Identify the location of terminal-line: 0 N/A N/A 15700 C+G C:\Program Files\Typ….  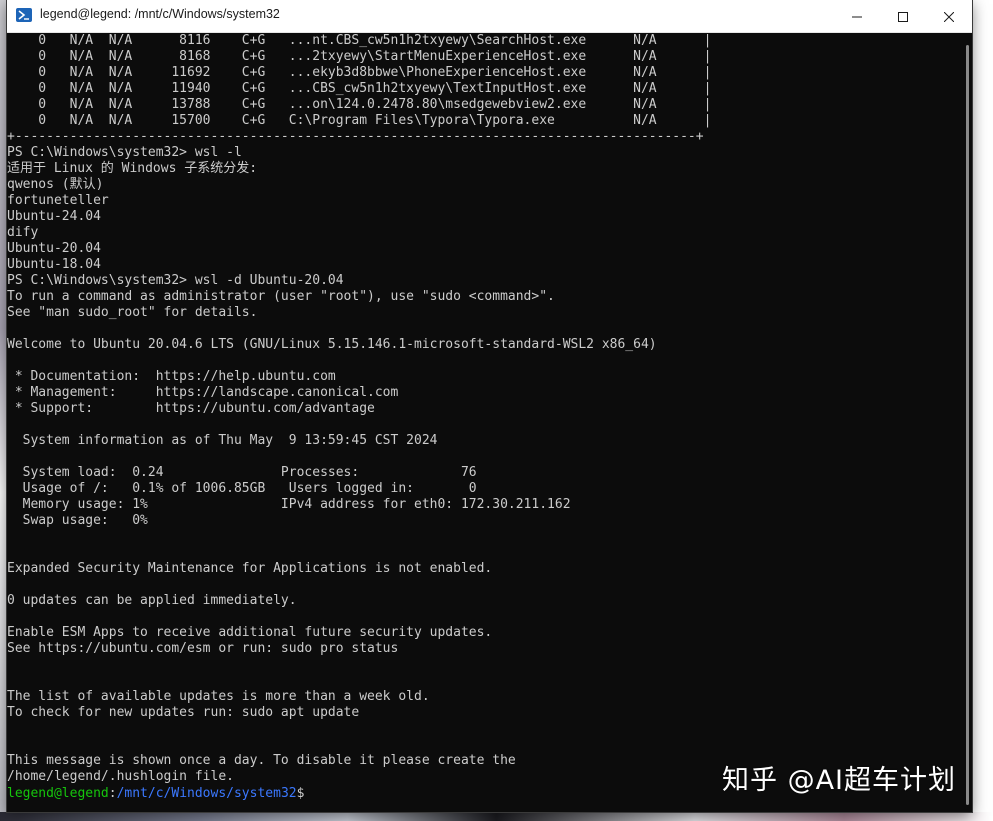
(359, 120).